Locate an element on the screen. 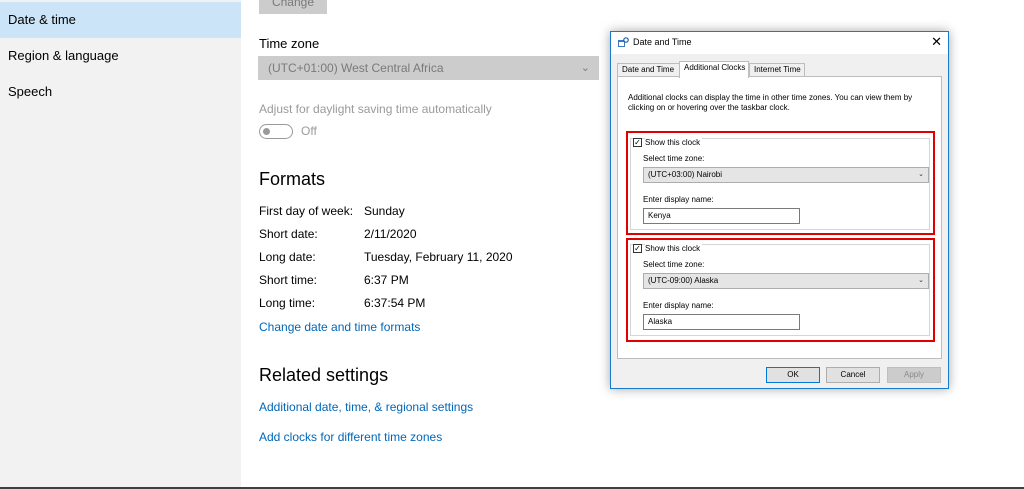 The image size is (1024, 489). clock-calendar-icon is located at coordinates (623, 42).